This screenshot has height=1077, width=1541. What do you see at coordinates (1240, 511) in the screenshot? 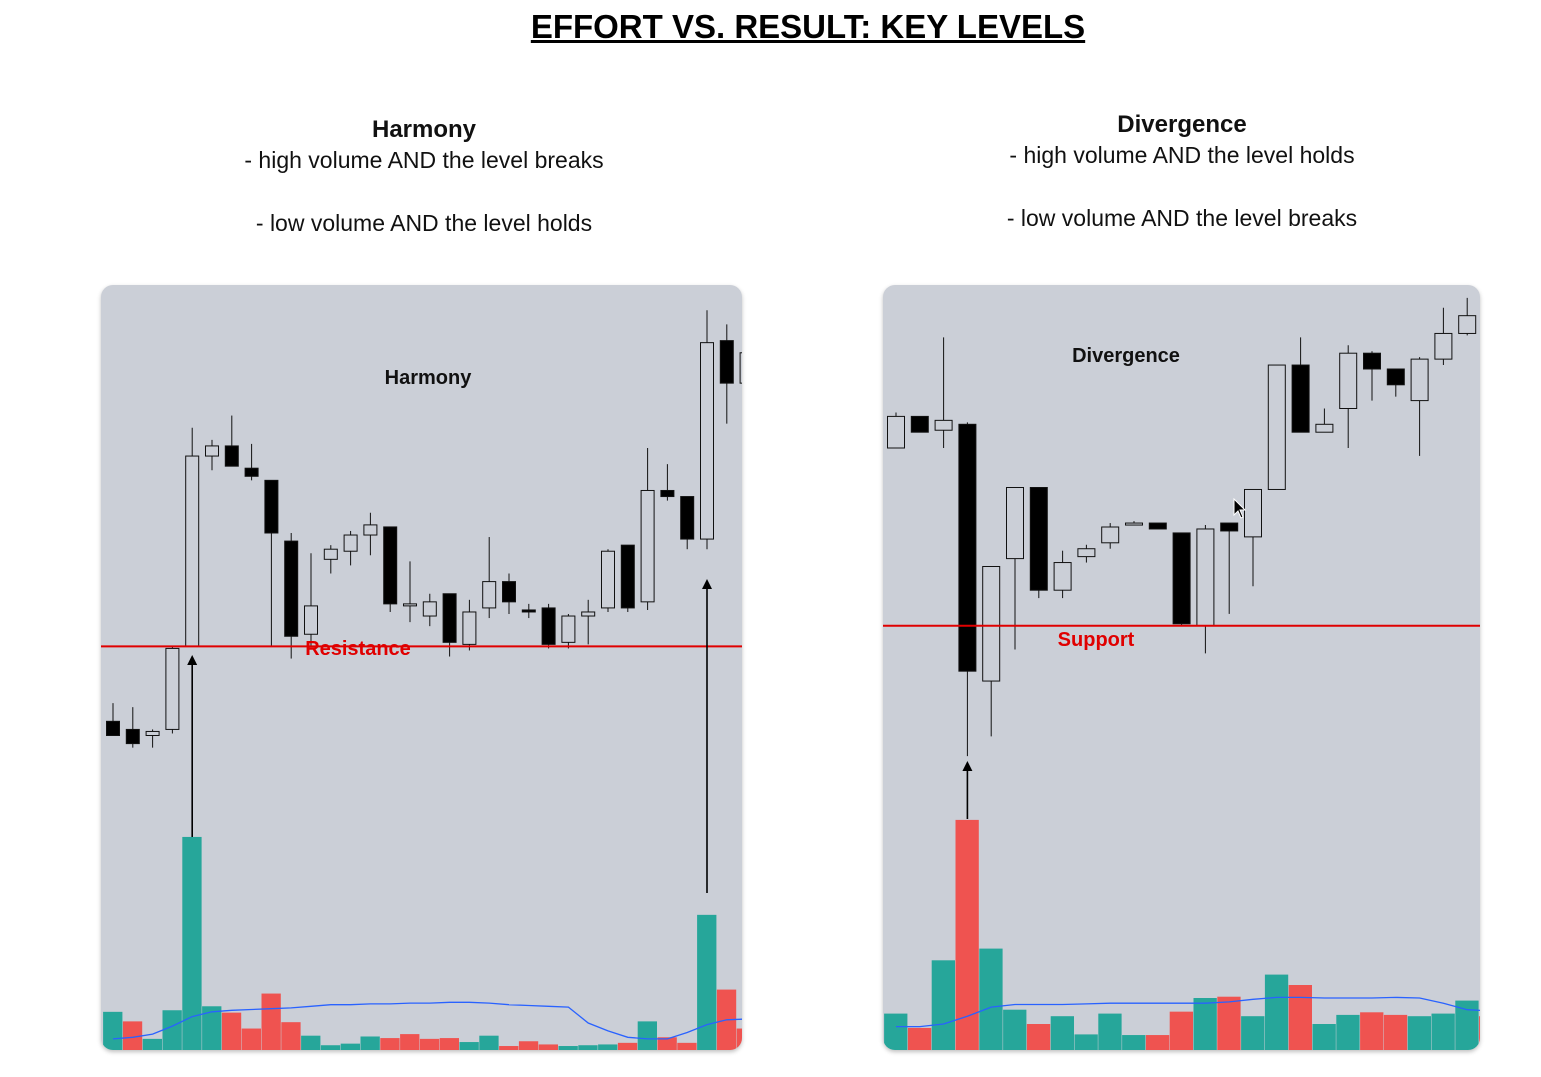
I see `mouse-cursor-icon` at bounding box center [1240, 511].